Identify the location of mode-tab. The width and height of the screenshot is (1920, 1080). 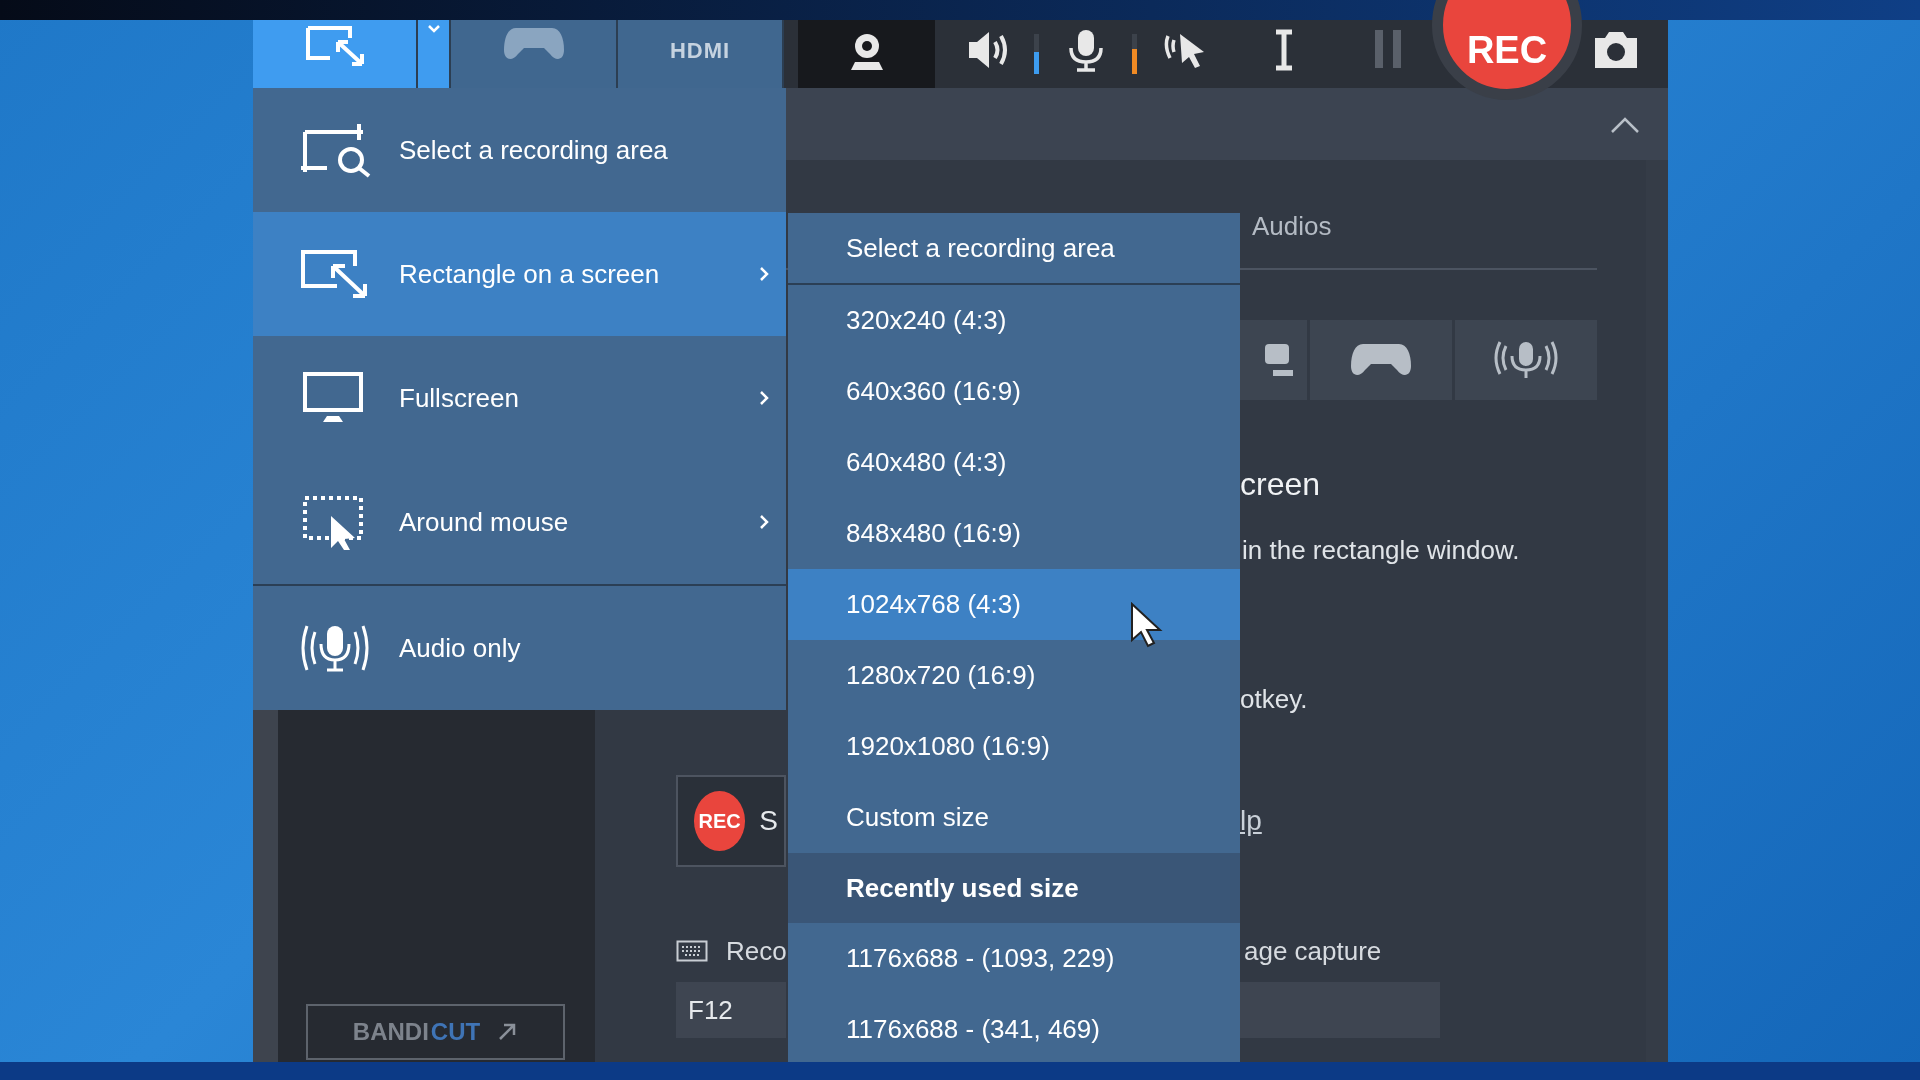
(335, 54).